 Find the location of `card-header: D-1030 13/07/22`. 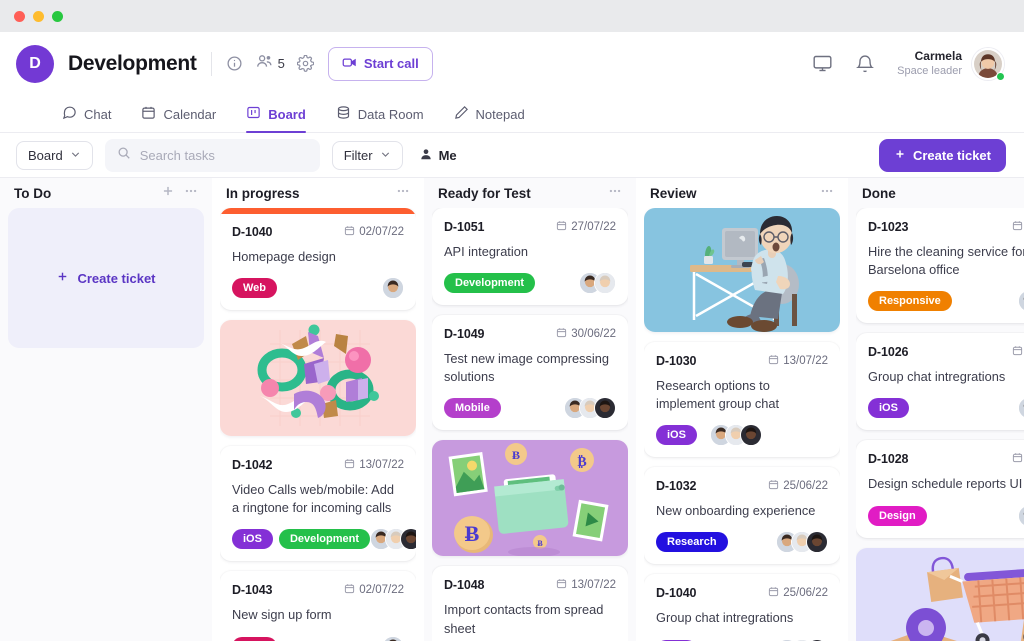

card-header: D-1030 13/07/22 is located at coordinates (742, 361).